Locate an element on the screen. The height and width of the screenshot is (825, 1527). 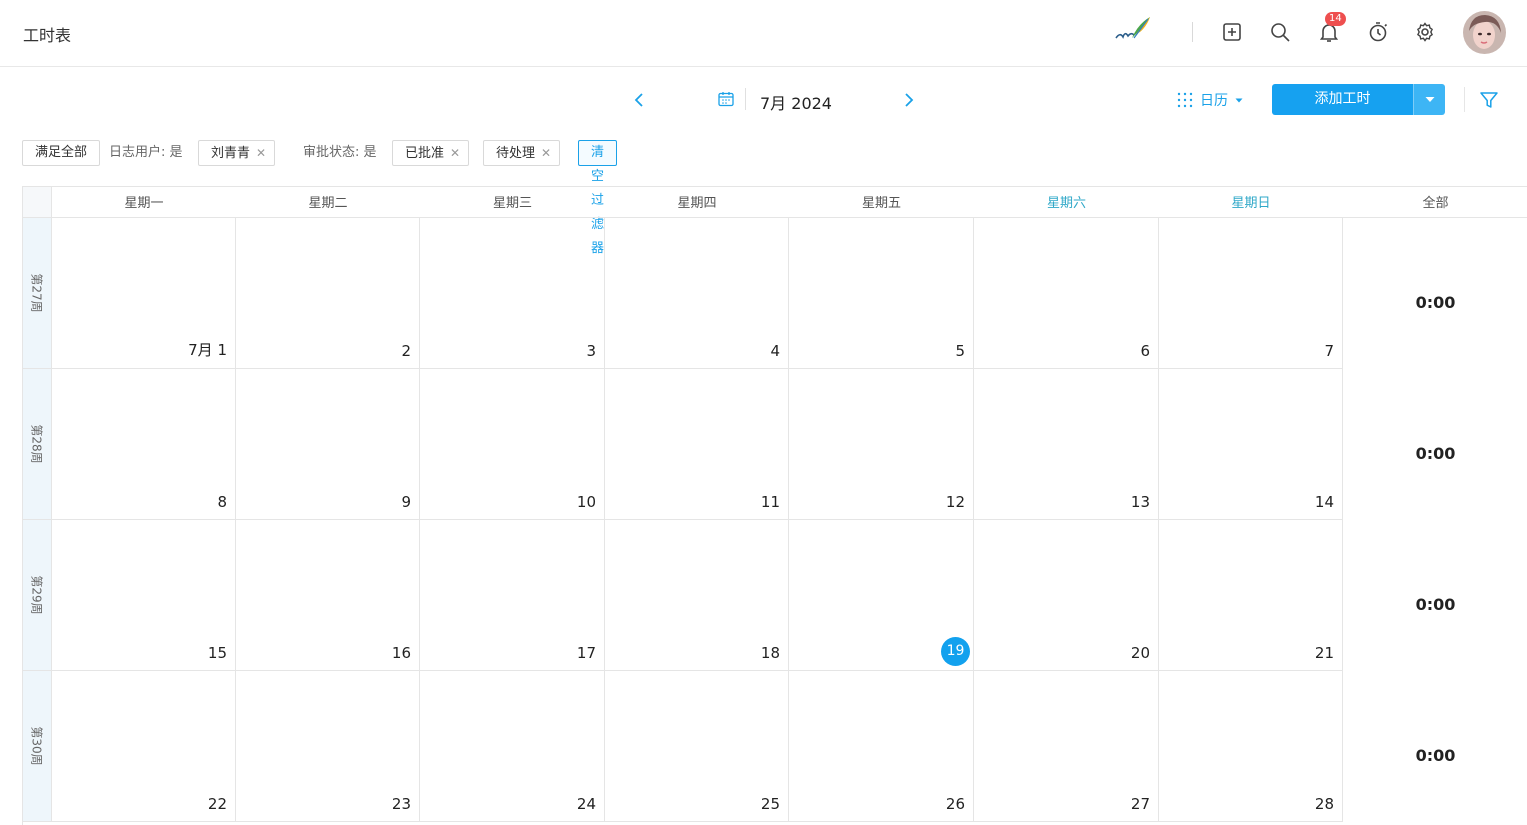
current-month-label: 7月 2024 is located at coordinates (796, 103).